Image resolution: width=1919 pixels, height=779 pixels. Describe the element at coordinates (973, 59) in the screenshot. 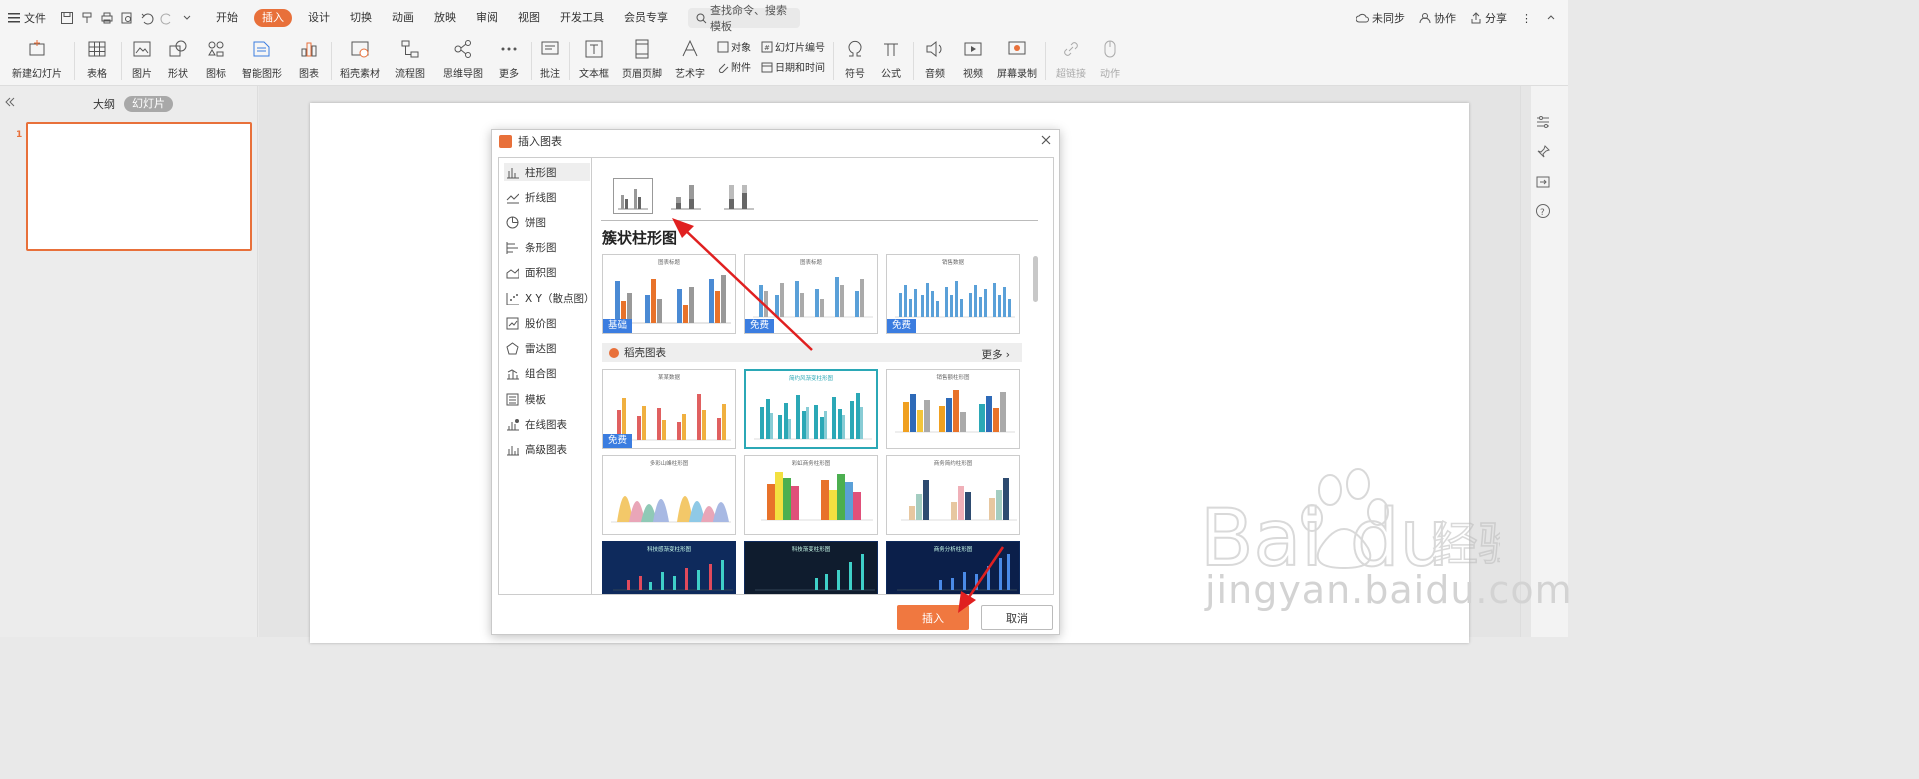

I see `video-button: 视频` at that location.